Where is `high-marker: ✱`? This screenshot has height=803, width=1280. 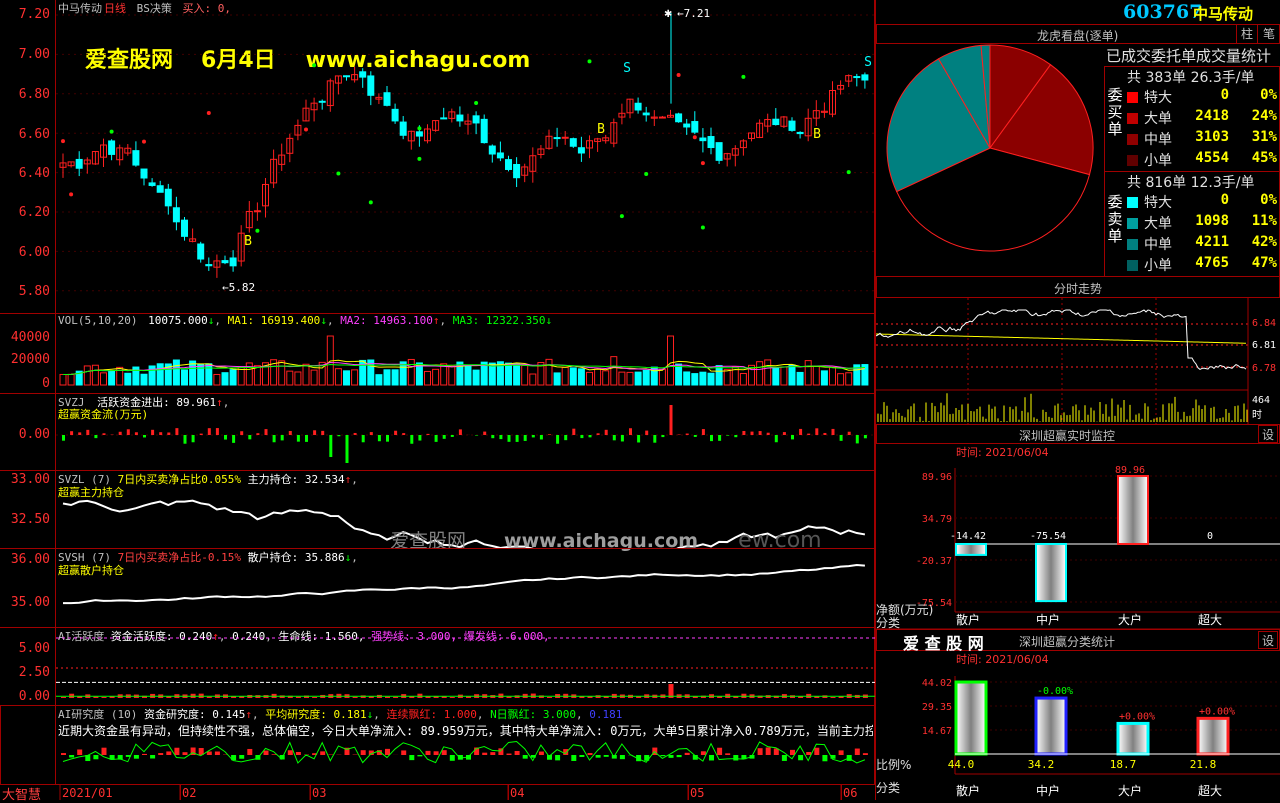
high-marker: ✱ is located at coordinates (668, 14).